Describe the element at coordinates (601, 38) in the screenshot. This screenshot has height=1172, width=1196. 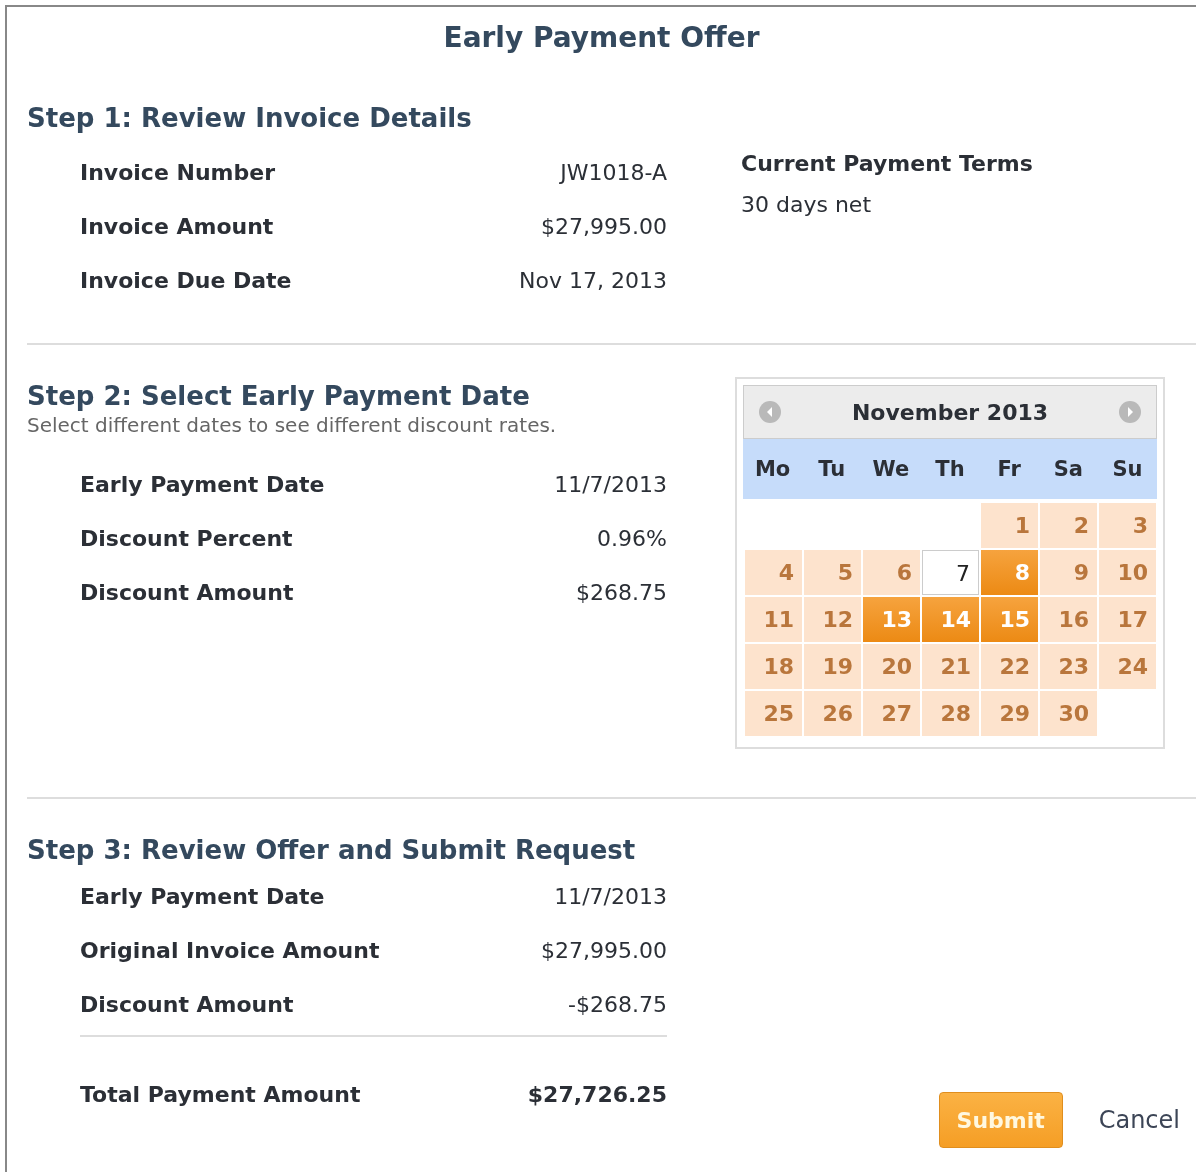
I see `dialog-title: Early Payment Offer` at that location.